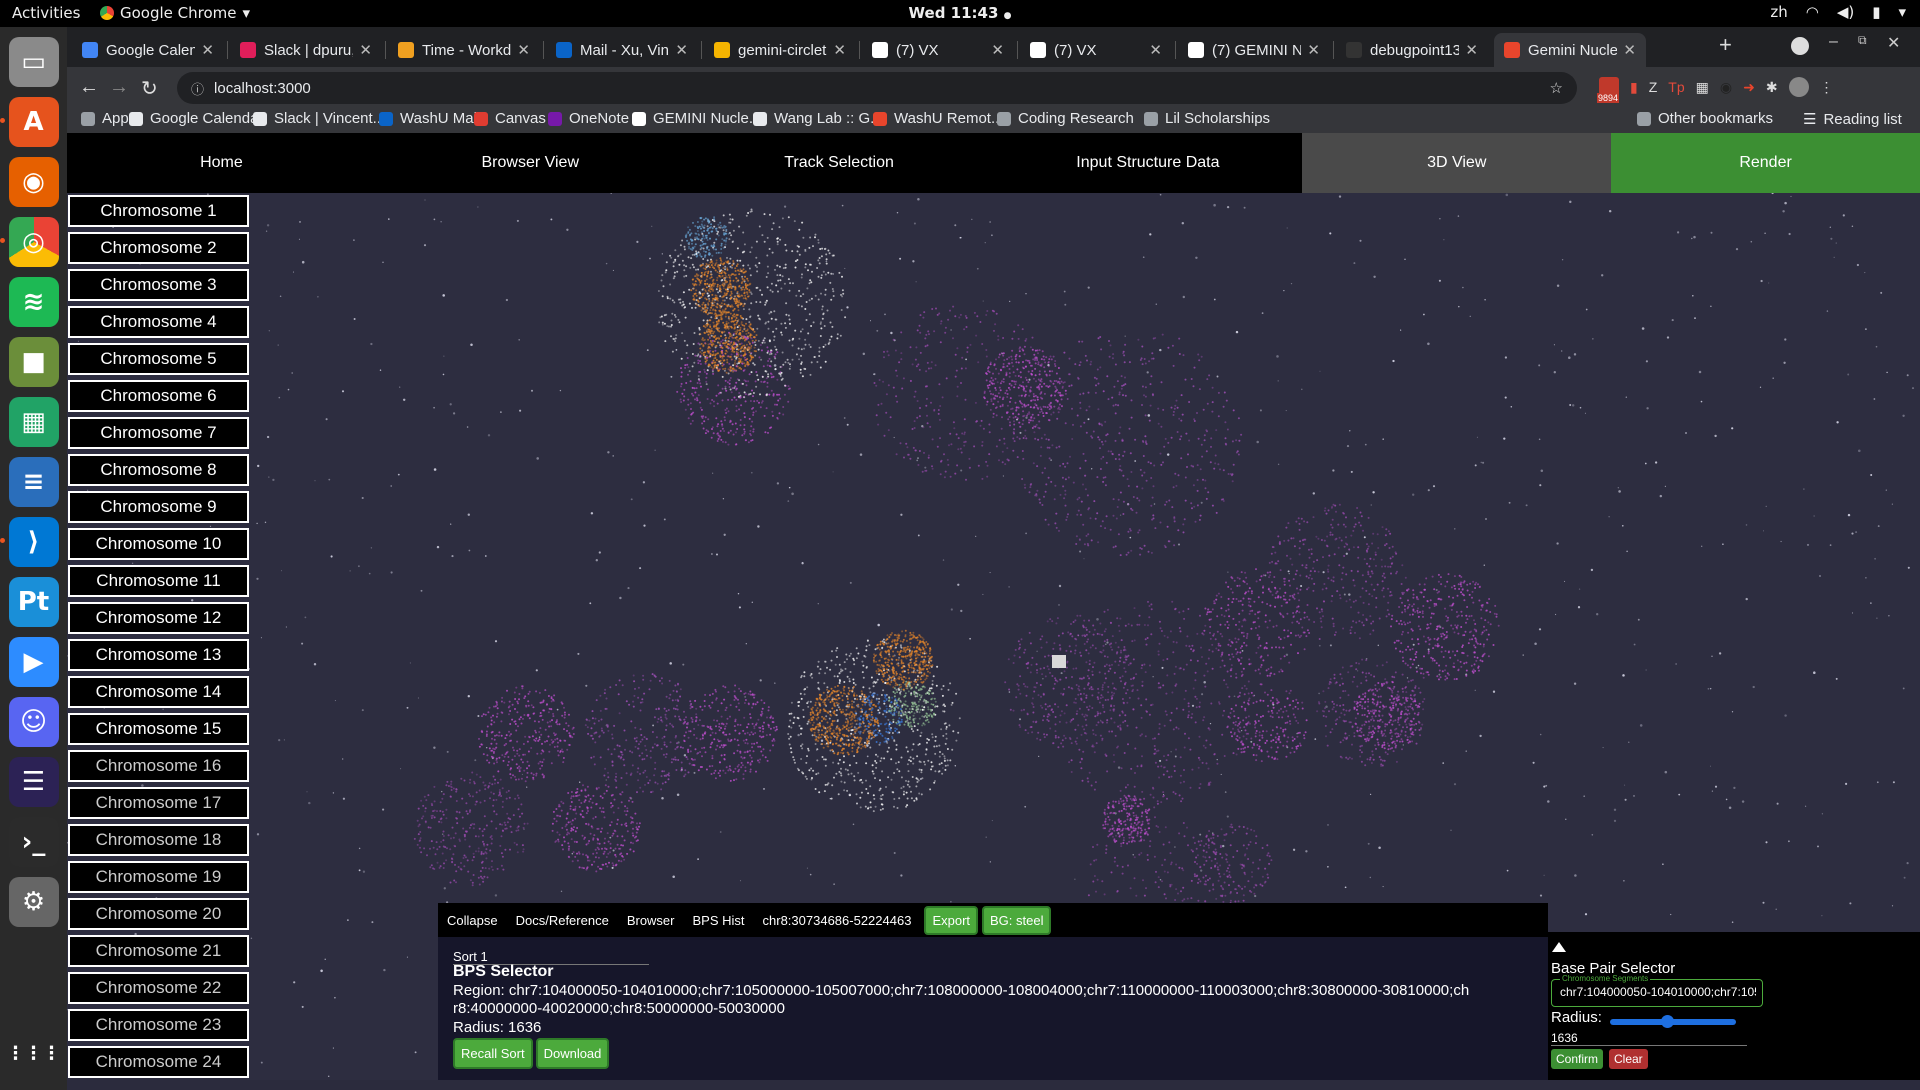 This screenshot has height=1090, width=1920. I want to click on browser-tab: gemini-circlet✕, so click(780, 50).